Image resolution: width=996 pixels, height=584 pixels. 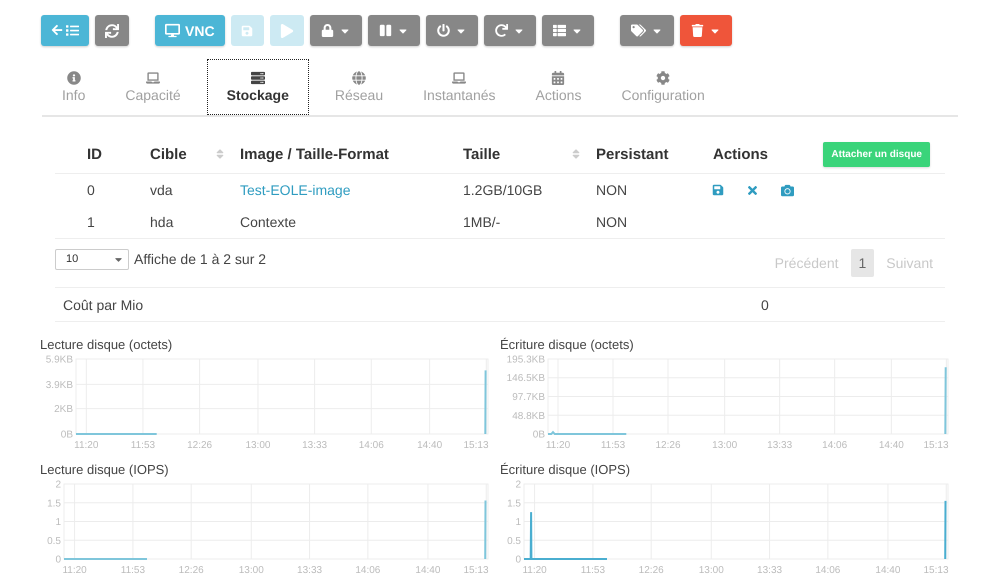 I want to click on column-header: Cible, so click(x=168, y=154).